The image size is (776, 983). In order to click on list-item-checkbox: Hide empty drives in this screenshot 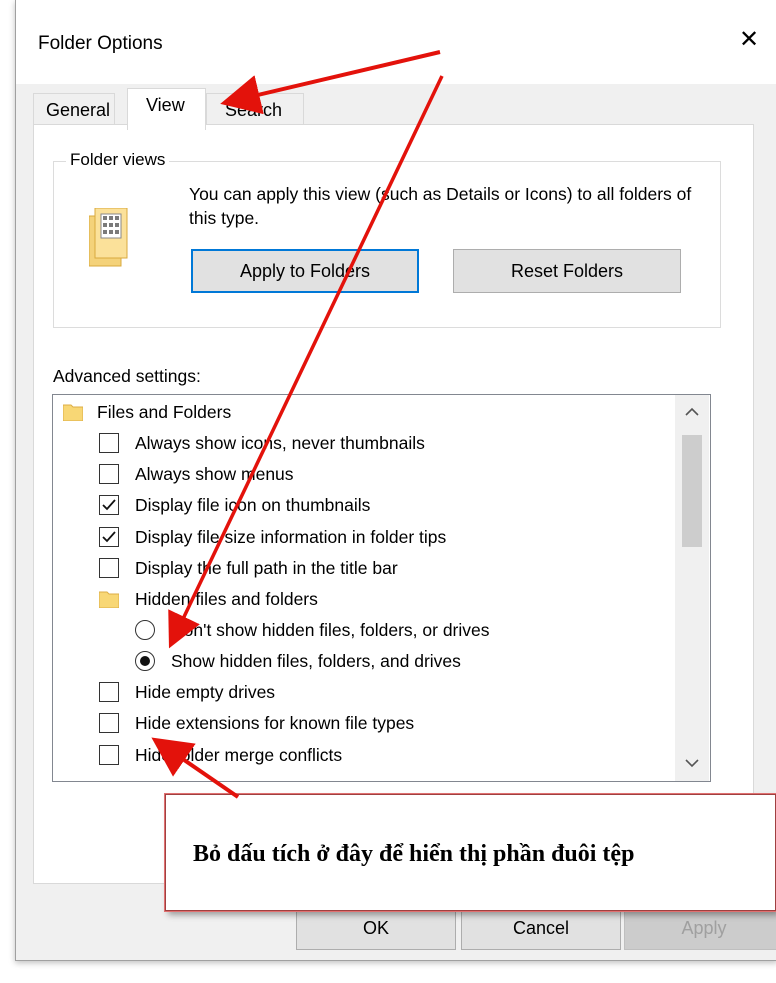, I will do `click(187, 692)`.